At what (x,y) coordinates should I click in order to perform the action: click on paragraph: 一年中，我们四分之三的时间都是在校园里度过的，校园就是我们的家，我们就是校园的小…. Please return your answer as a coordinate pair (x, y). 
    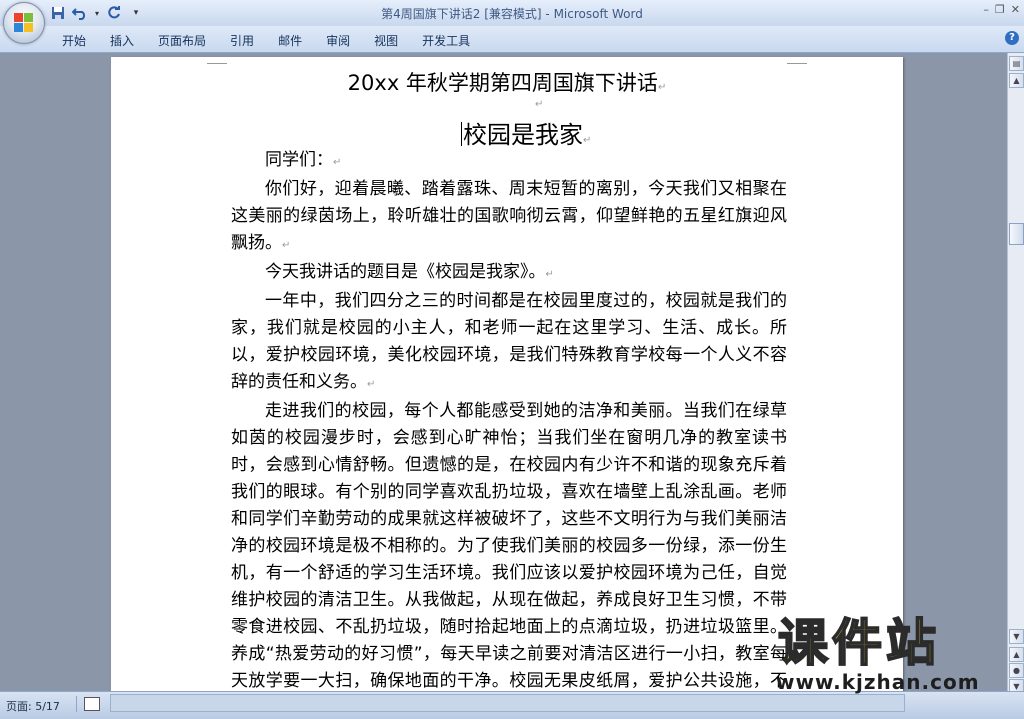
    Looking at the image, I should click on (509, 343).